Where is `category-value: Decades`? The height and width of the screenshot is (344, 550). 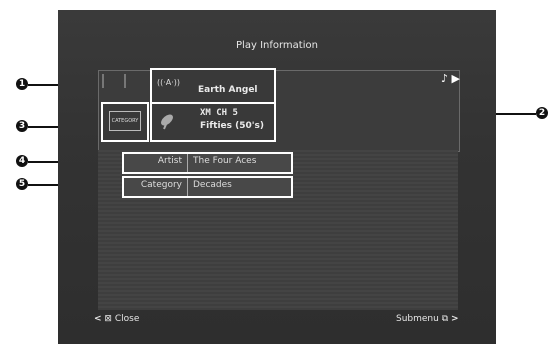 category-value: Decades is located at coordinates (212, 185).